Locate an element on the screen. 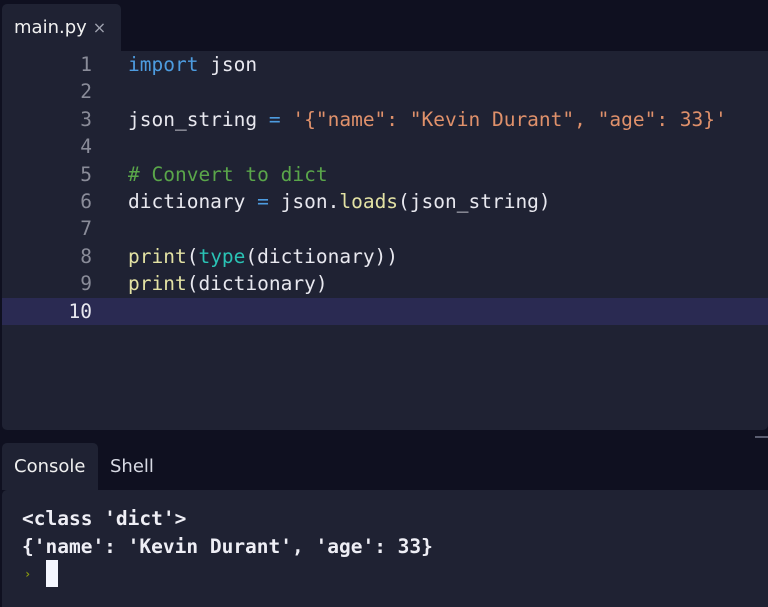 Image resolution: width=768 pixels, height=607 pixels. tab-main-py: main.py × is located at coordinates (61, 27).